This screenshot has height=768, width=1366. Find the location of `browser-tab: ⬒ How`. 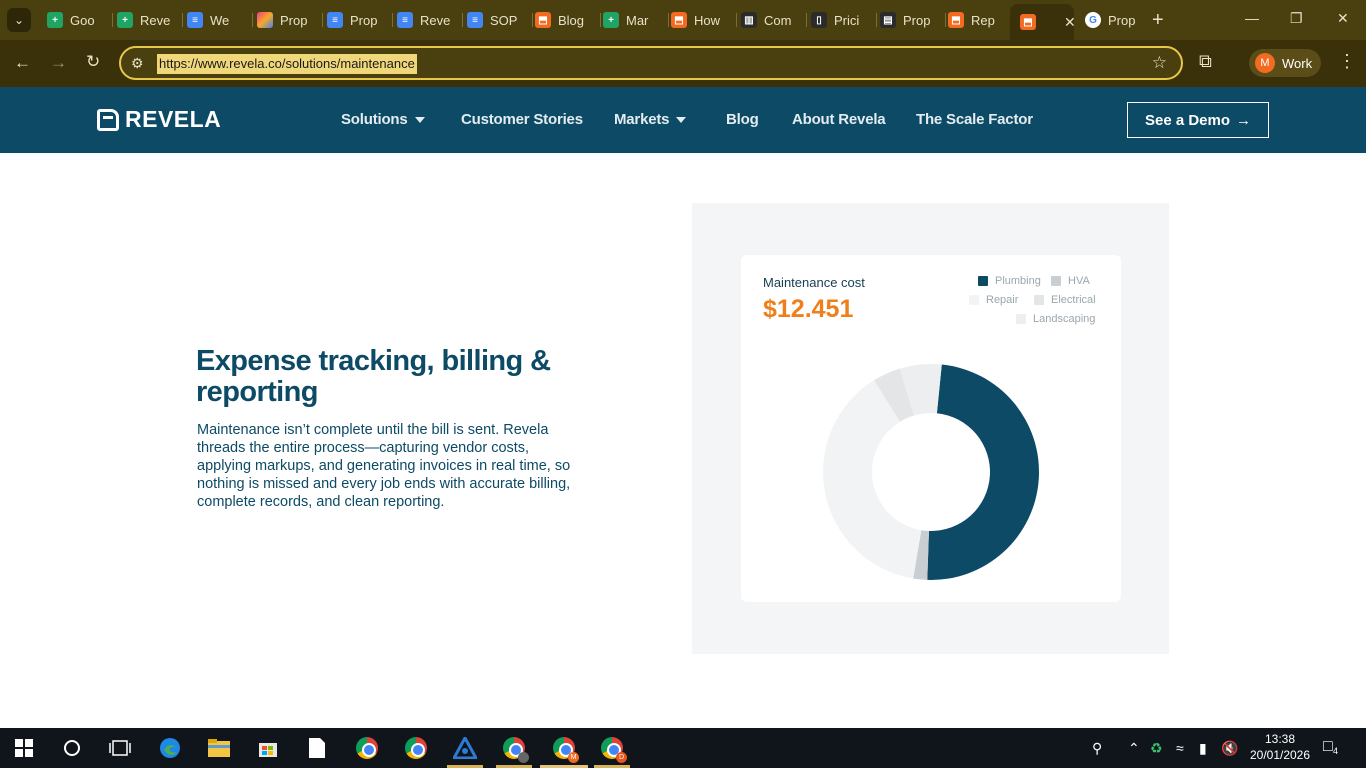

browser-tab: ⬒ How is located at coordinates (704, 20).